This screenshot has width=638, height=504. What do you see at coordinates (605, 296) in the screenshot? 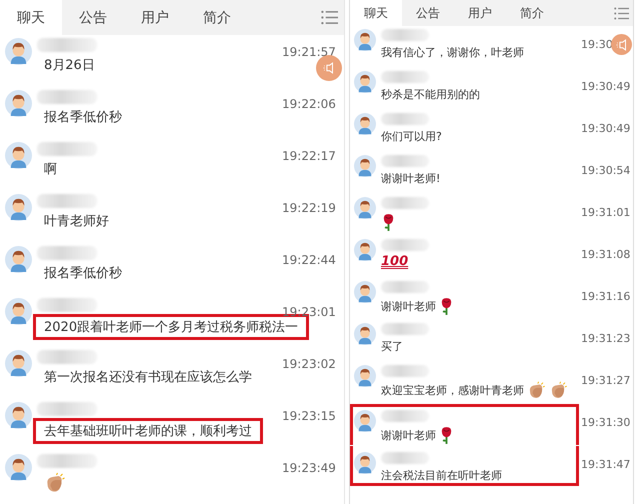
I see `message-time: 19:31:16` at bounding box center [605, 296].